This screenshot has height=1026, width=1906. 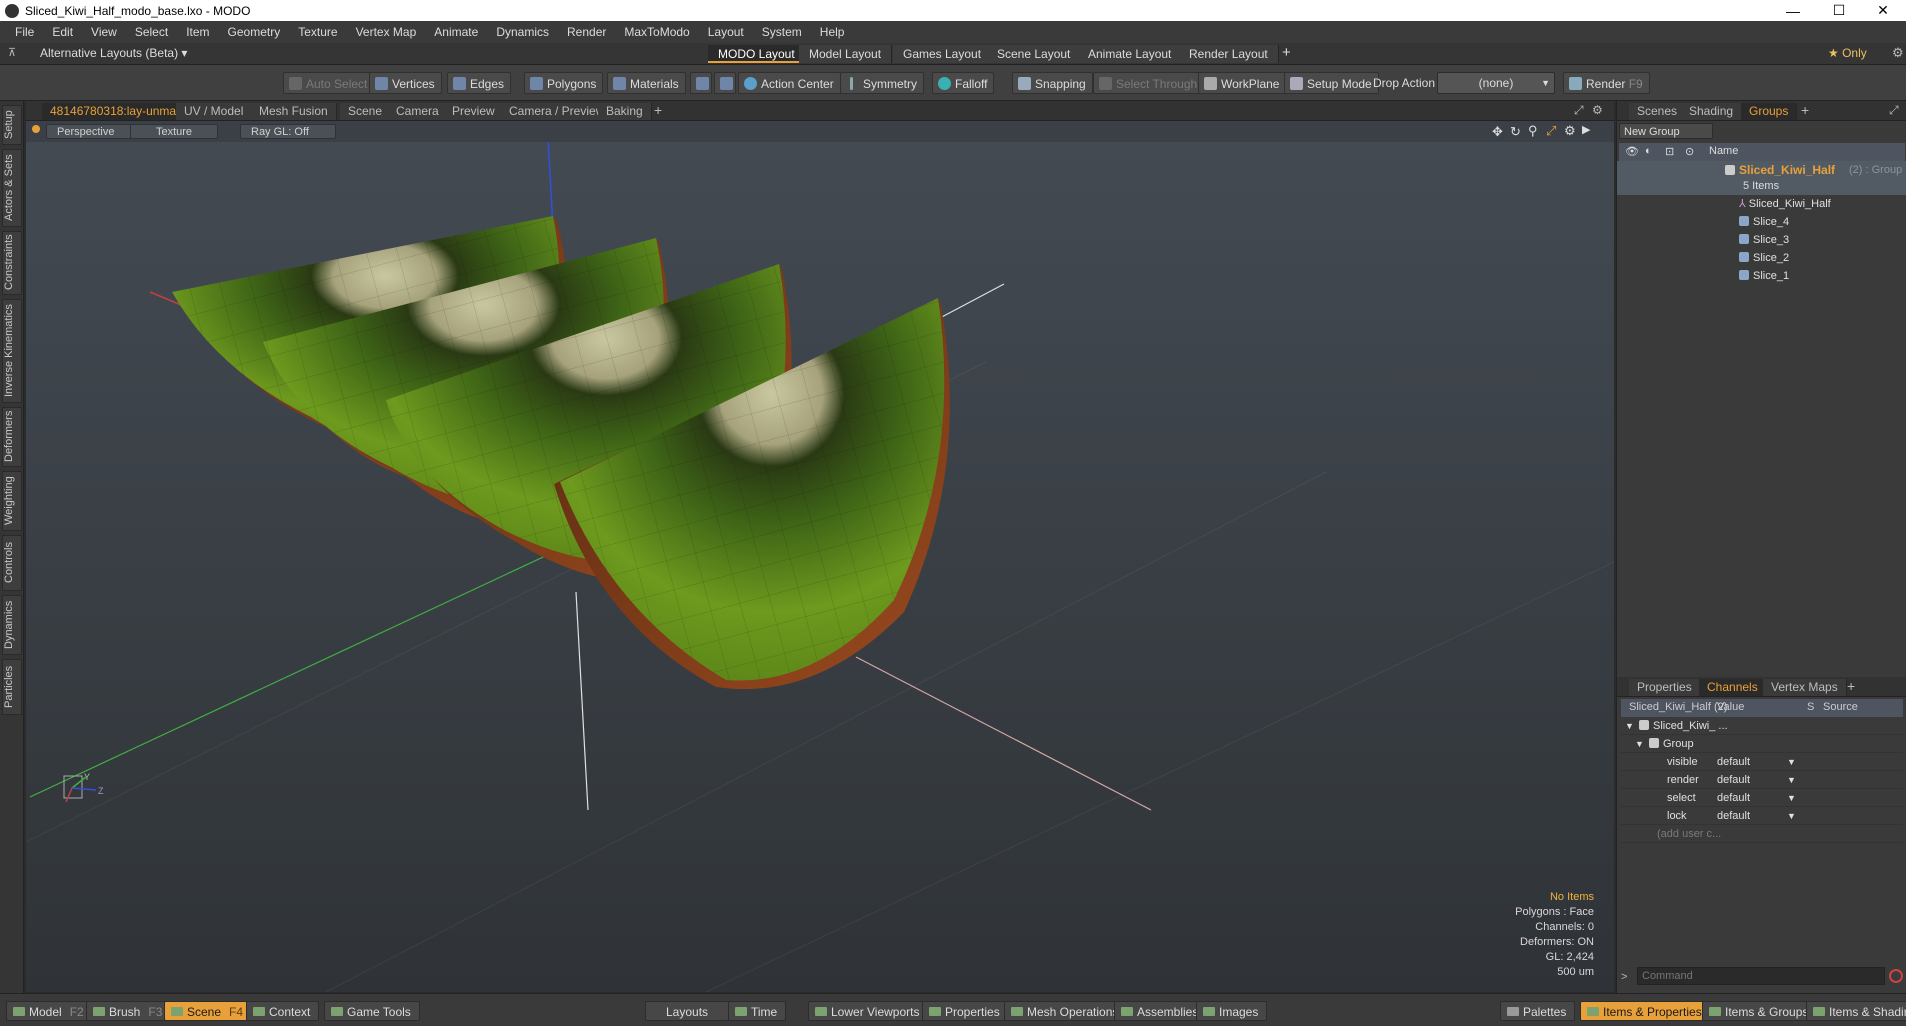 I want to click on tab-scene: Scene, so click(x=366, y=111).